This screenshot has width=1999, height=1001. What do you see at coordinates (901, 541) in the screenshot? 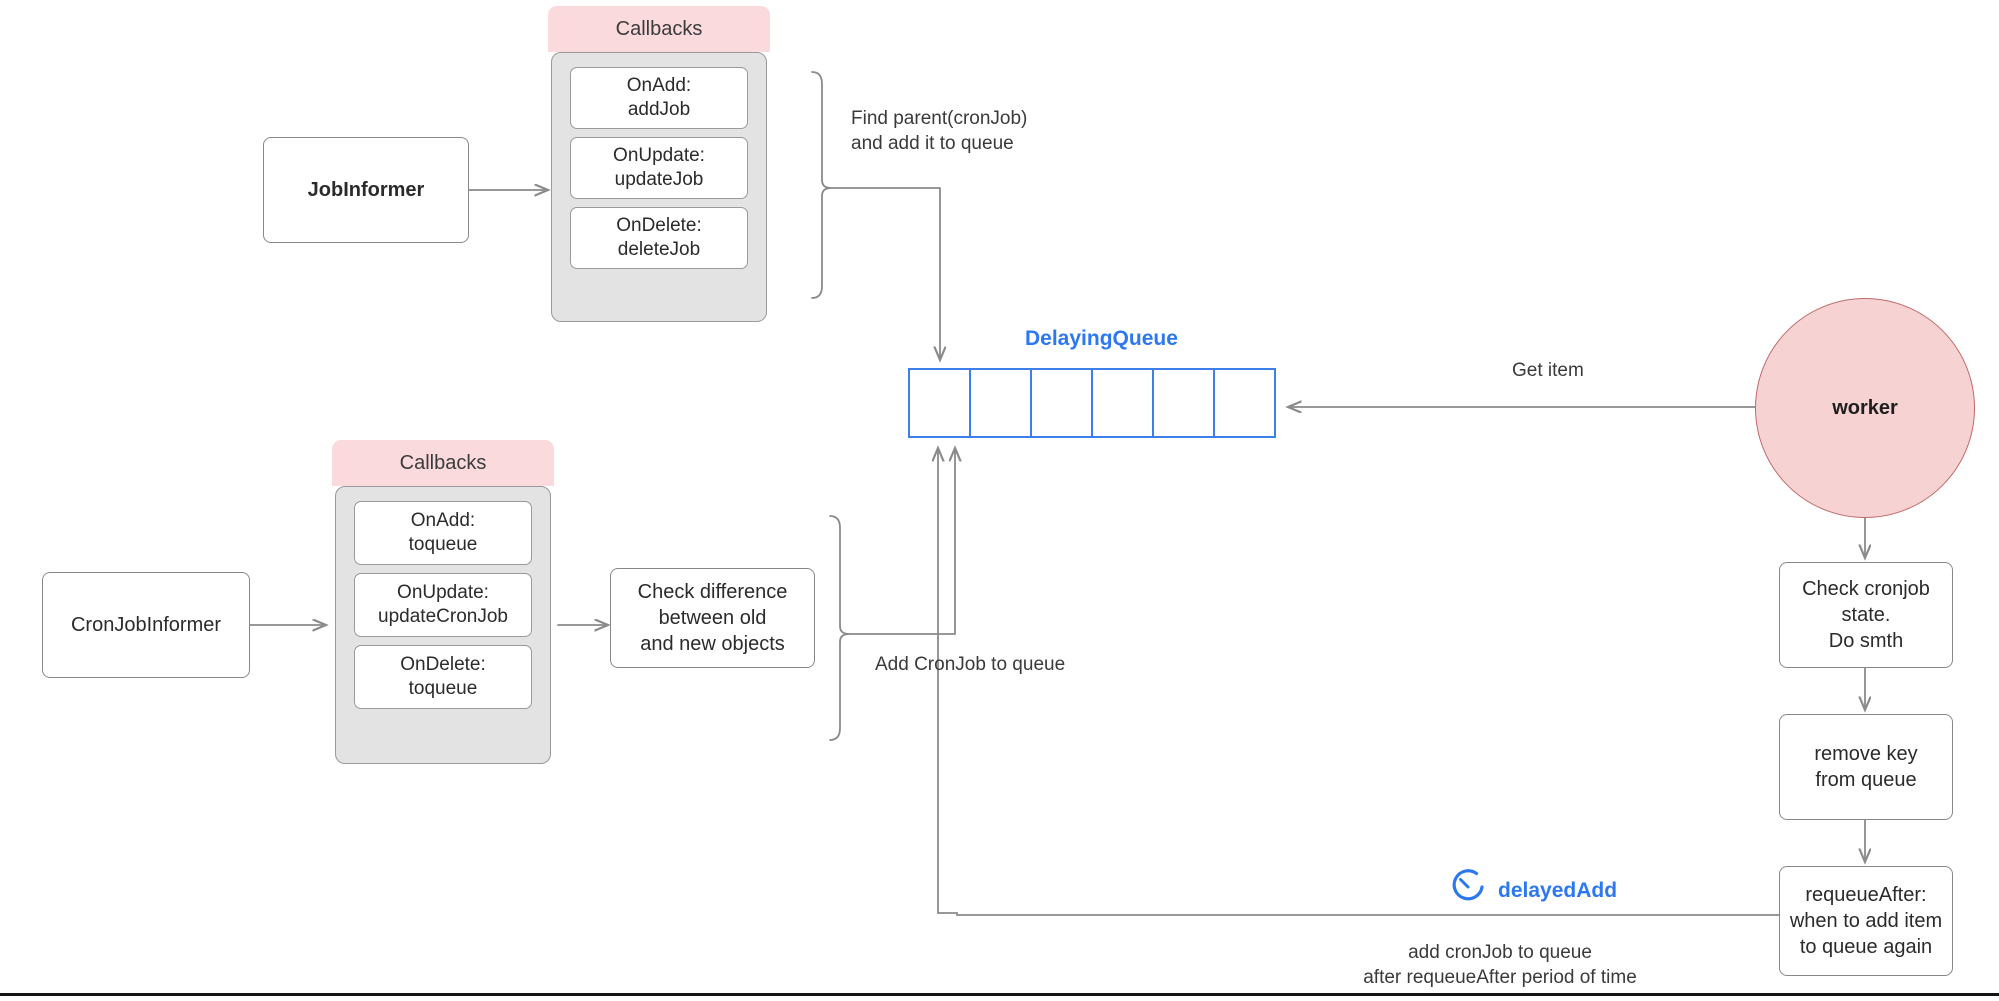
I see `arrow-add-cronjob-to-queue` at bounding box center [901, 541].